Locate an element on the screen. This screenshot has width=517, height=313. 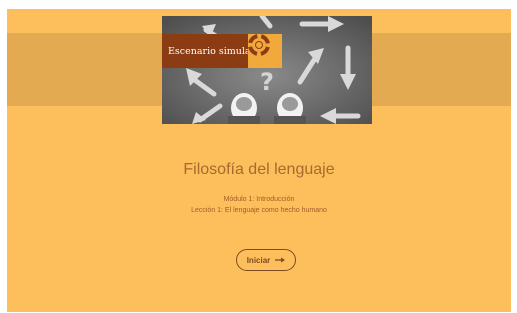
shoes-and-arrows-photo: ? is located at coordinates (267, 70).